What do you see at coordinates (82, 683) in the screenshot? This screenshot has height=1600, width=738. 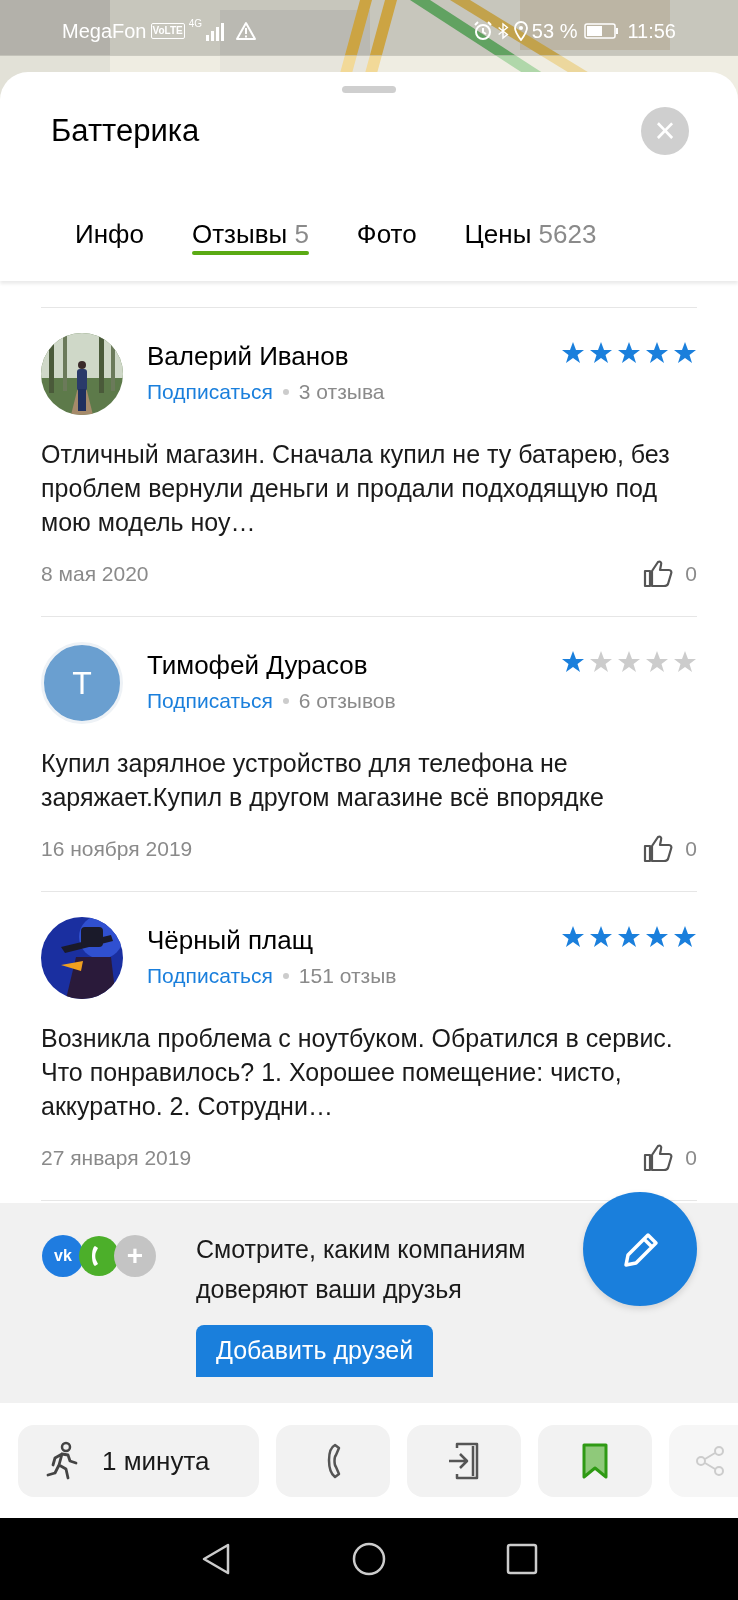 I see `avatar: Т` at bounding box center [82, 683].